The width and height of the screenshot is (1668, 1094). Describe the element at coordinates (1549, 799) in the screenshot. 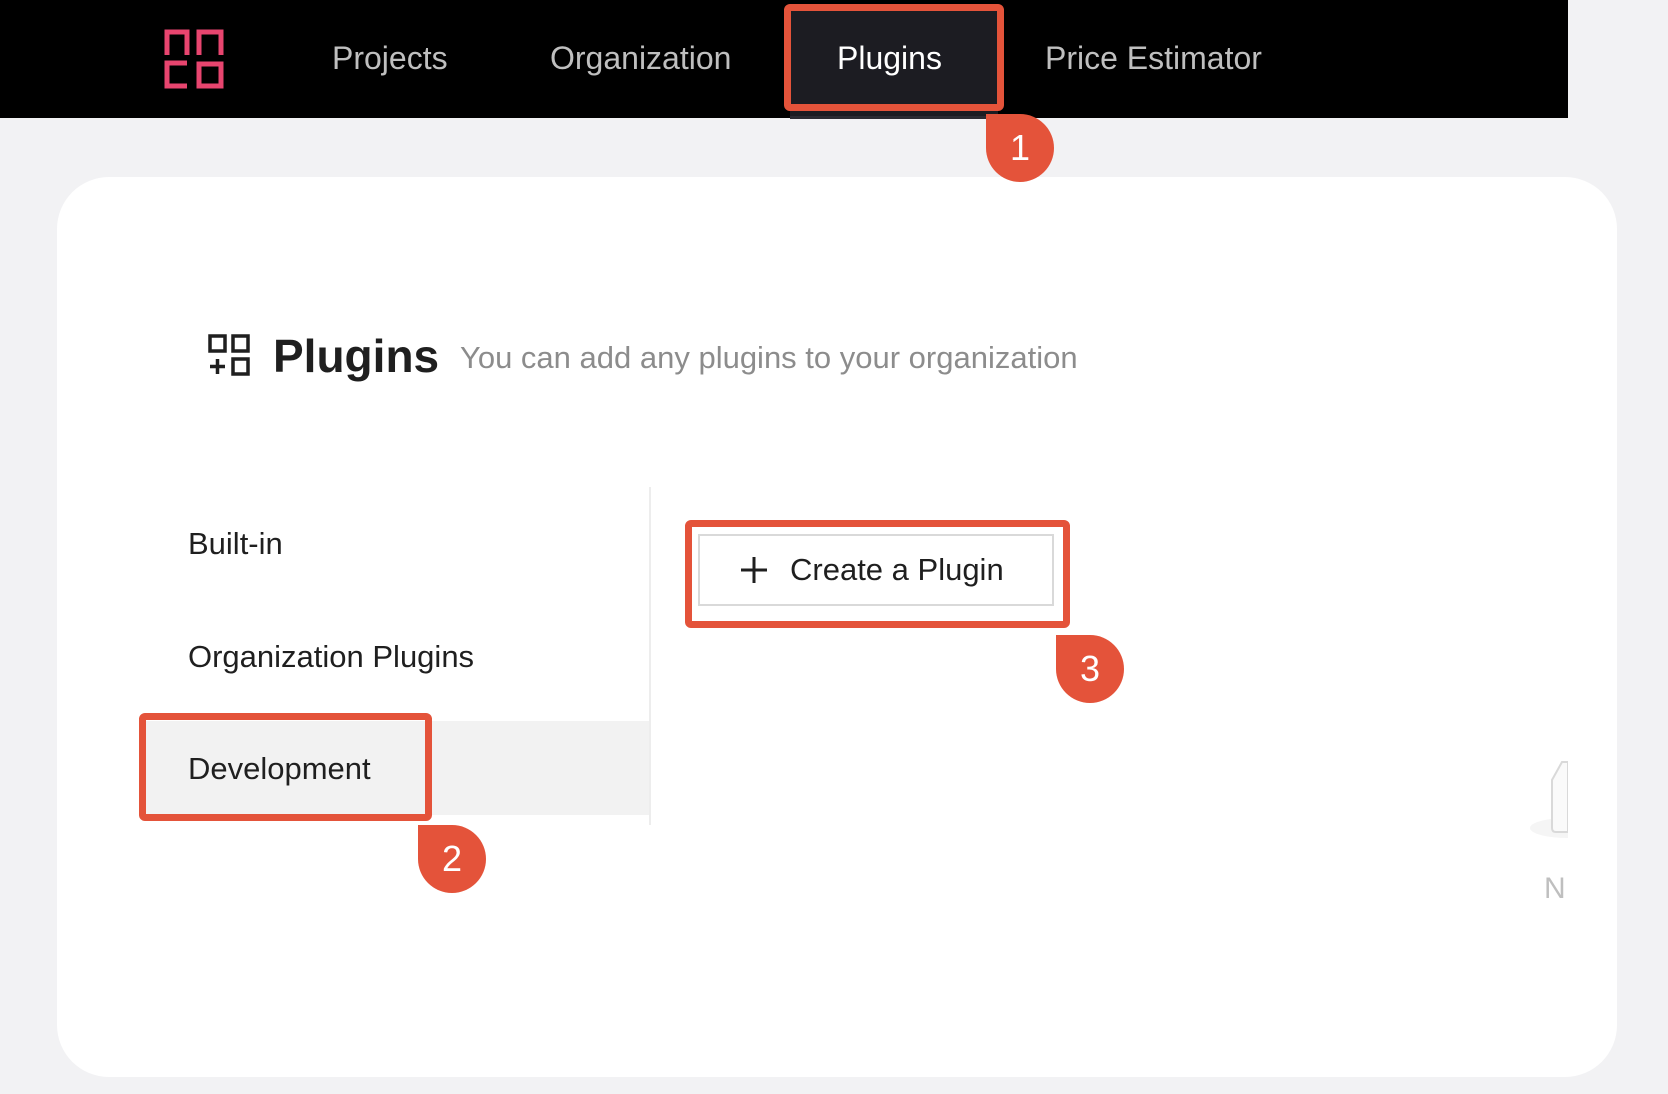

I see `empty-state-illustration-icon` at that location.